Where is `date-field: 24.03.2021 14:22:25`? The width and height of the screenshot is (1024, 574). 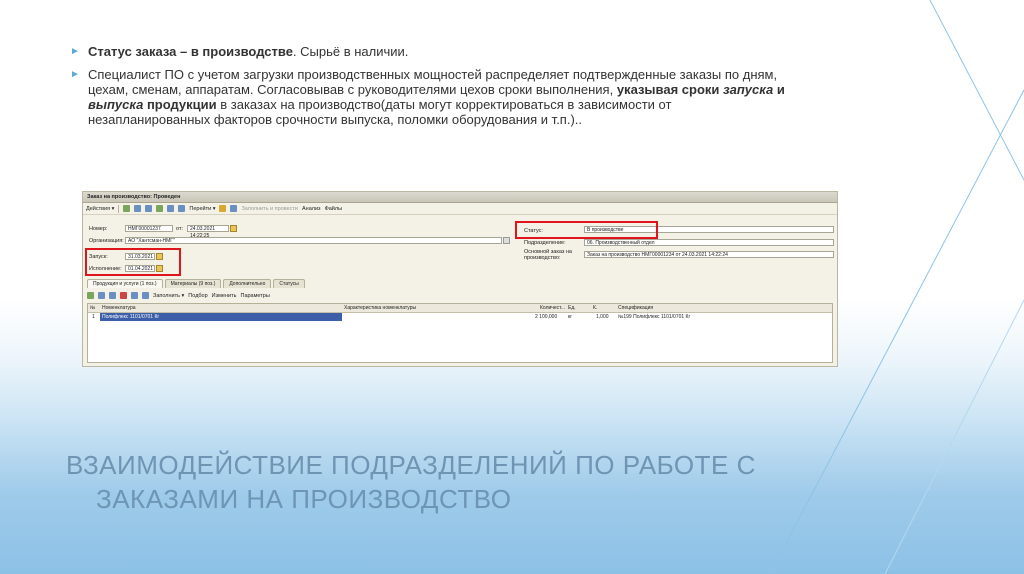
date-field: 24.03.2021 14:22:25 is located at coordinates (208, 232).